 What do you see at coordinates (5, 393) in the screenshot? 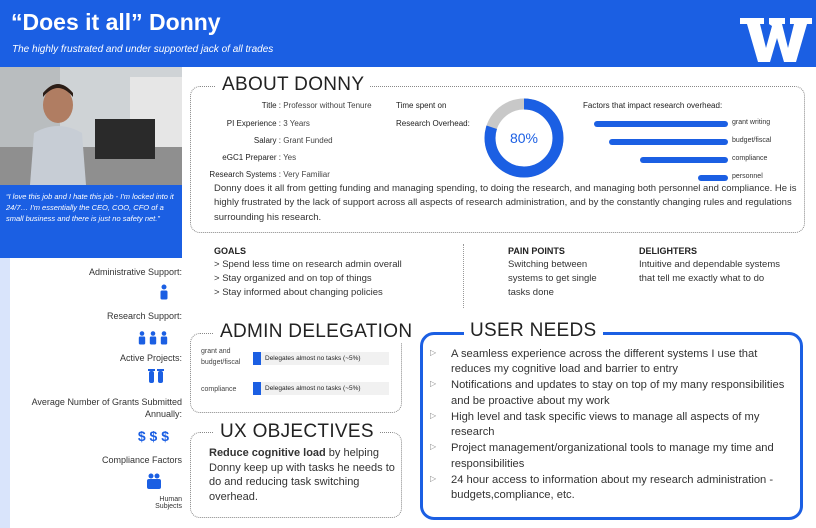
I see `sidebar-strip` at bounding box center [5, 393].